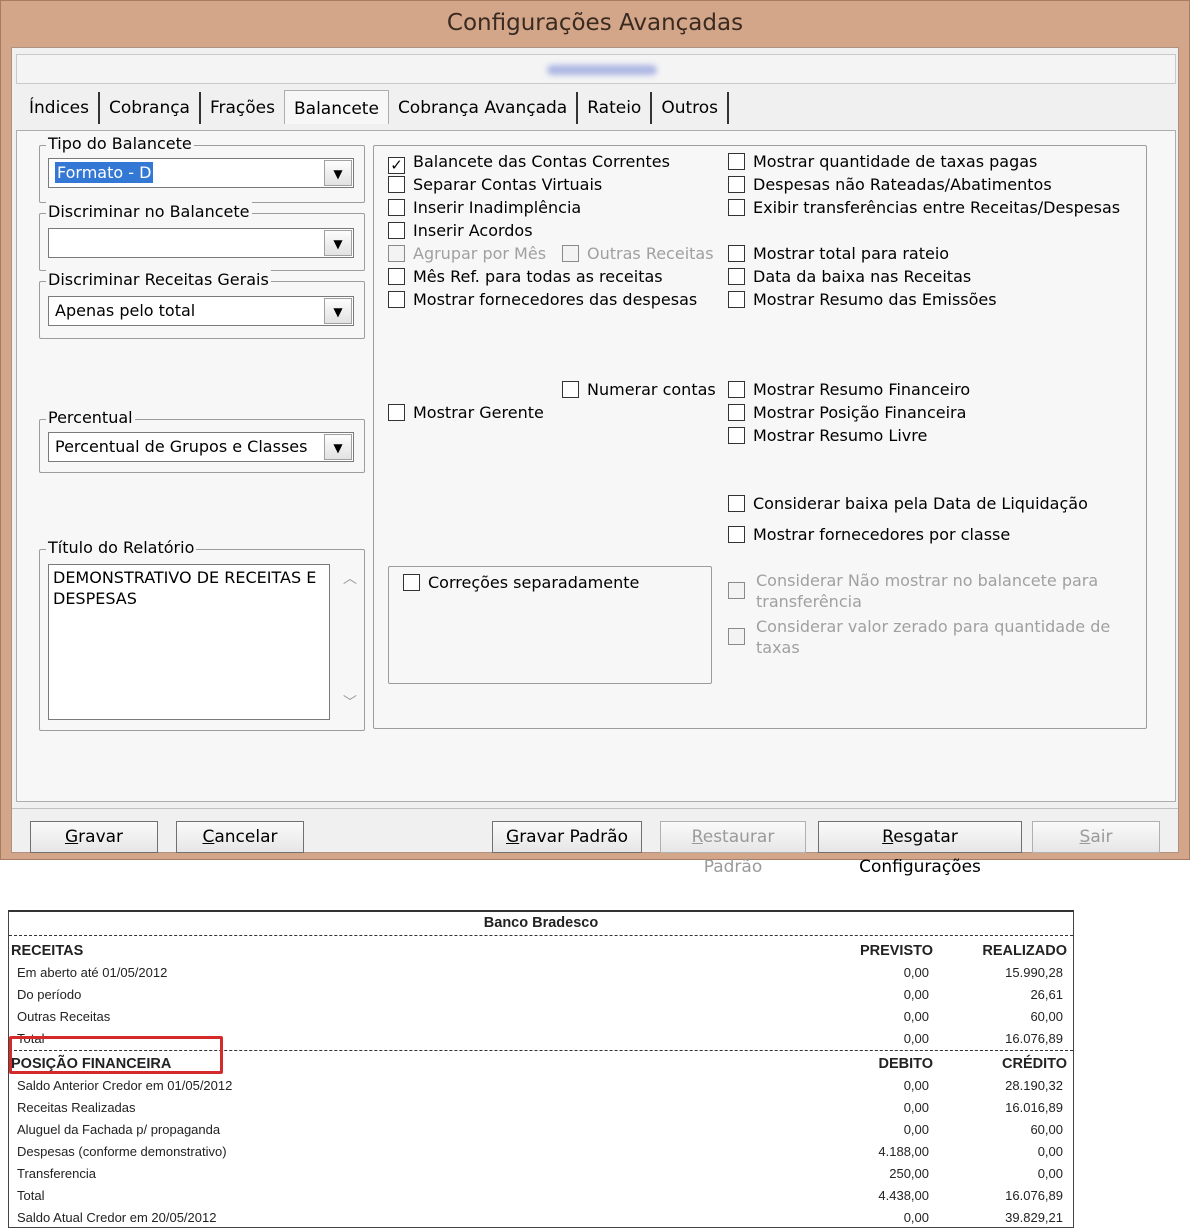  What do you see at coordinates (1034, 1217) in the screenshot?
I see `row-value-2: 39.829,21` at bounding box center [1034, 1217].